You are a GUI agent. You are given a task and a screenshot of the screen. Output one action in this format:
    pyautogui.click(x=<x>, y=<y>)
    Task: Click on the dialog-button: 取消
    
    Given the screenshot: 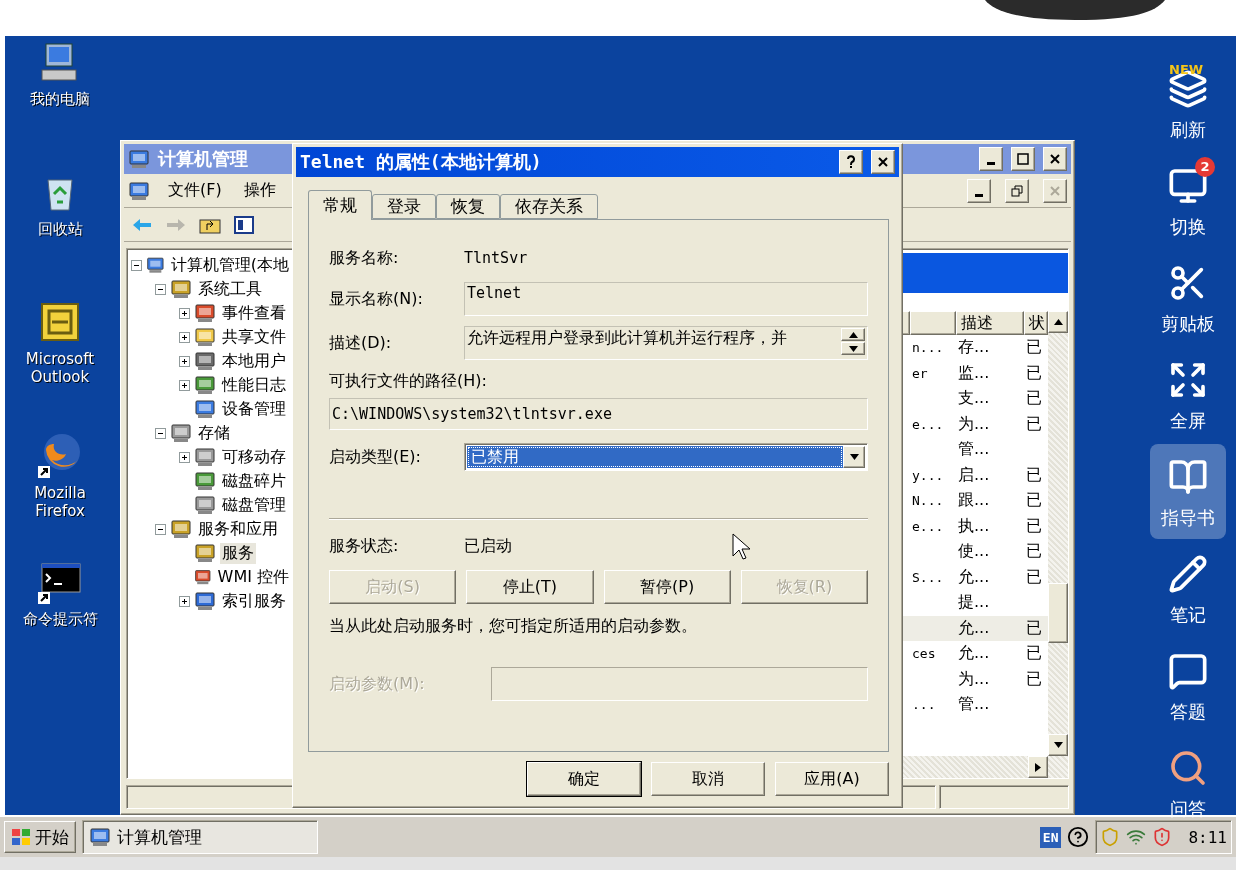 What is the action you would take?
    pyautogui.click(x=708, y=779)
    